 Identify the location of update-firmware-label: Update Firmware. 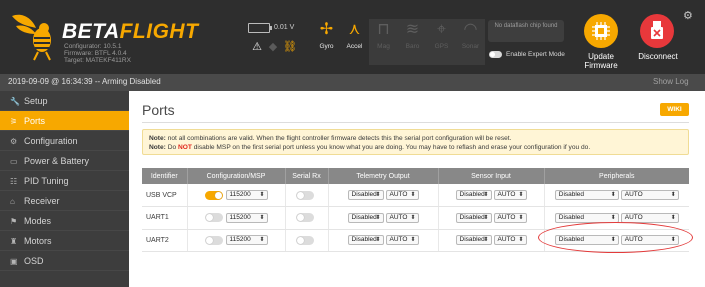
(601, 61).